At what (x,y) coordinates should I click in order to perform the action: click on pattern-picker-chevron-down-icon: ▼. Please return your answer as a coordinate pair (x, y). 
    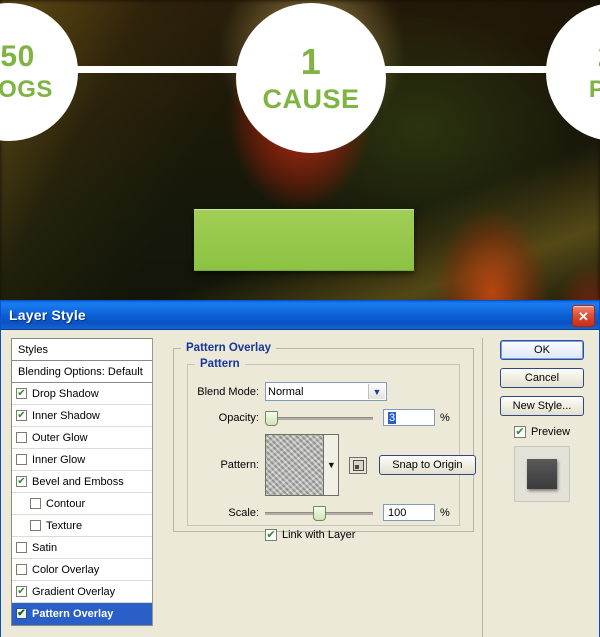
    Looking at the image, I should click on (332, 465).